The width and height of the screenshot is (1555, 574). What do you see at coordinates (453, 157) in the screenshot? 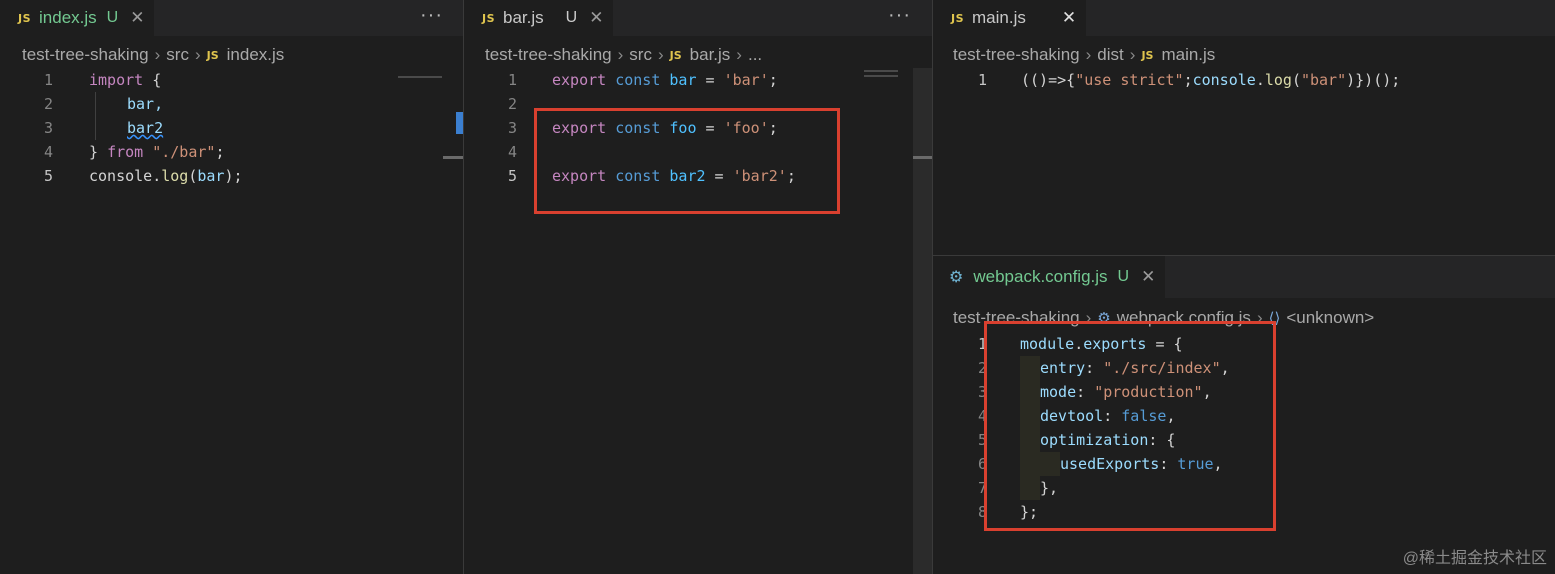
I see `scrollbar-track` at bounding box center [453, 157].